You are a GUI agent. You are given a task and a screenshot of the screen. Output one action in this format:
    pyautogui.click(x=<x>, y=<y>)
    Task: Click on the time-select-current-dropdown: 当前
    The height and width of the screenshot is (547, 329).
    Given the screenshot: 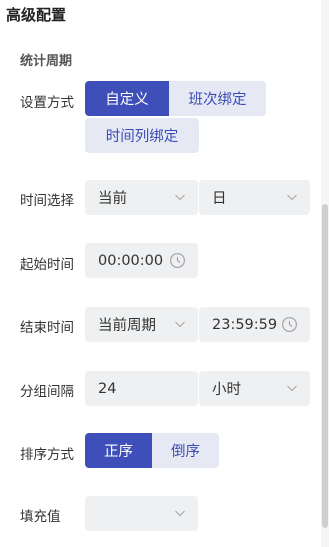 What is the action you would take?
    pyautogui.click(x=141, y=197)
    